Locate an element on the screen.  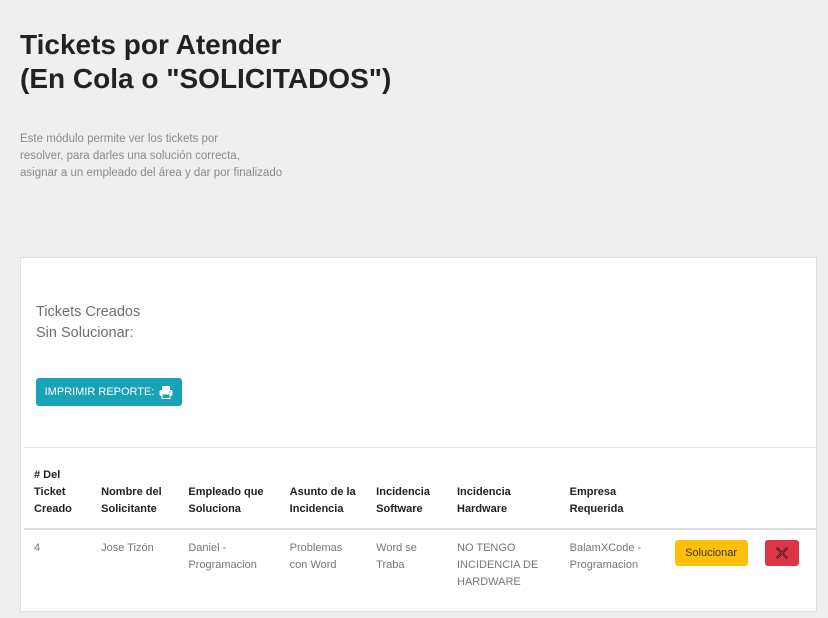
solve-button: Solucionar is located at coordinates (711, 553).